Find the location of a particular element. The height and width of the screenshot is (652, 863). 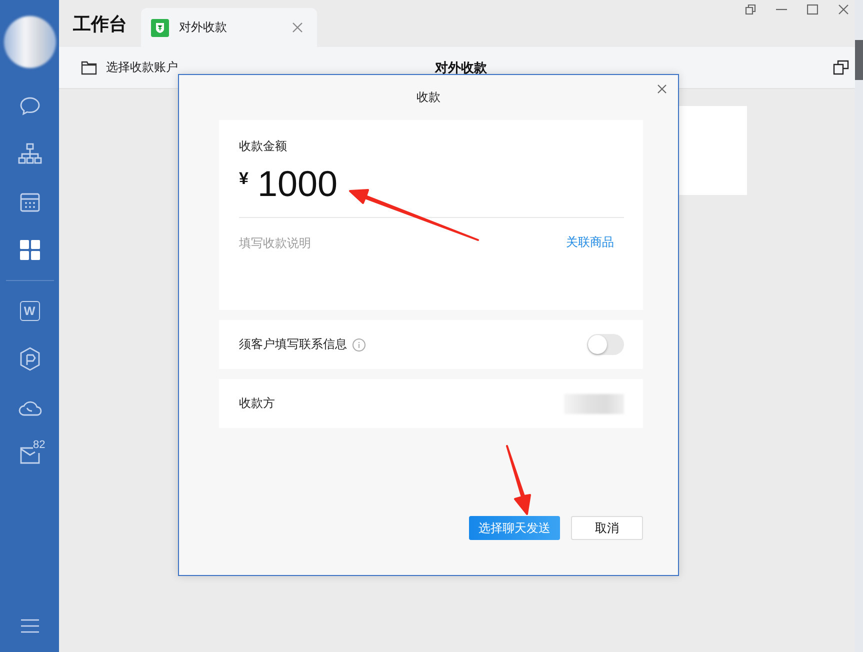

popout-icon is located at coordinates (841, 67).